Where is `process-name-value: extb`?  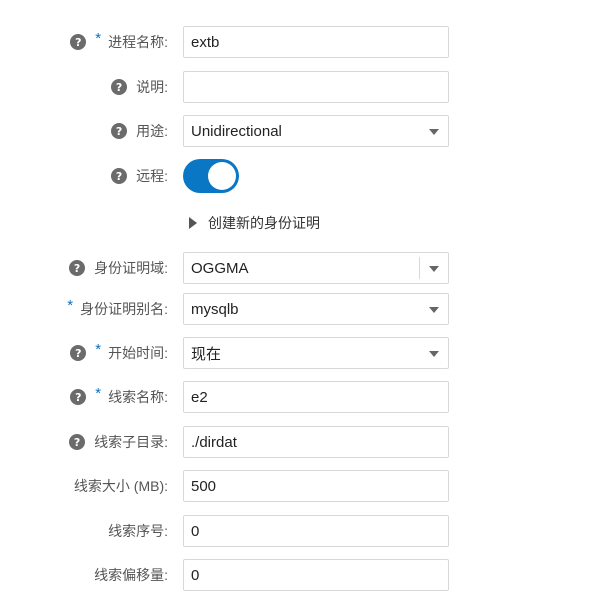
process-name-value: extb is located at coordinates (205, 42).